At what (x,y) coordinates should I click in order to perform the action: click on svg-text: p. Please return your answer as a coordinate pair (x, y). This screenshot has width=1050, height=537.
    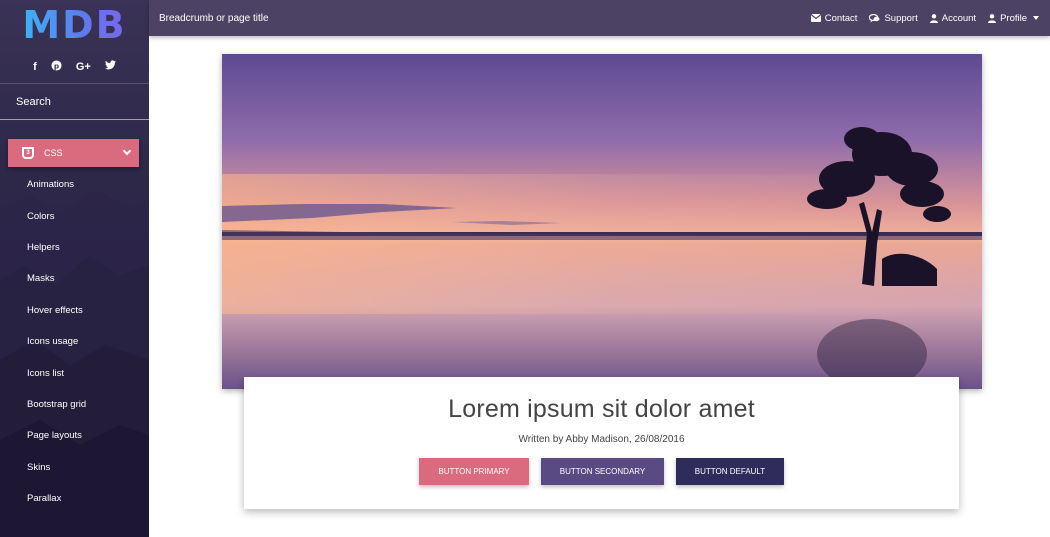
    Looking at the image, I should click on (56, 65).